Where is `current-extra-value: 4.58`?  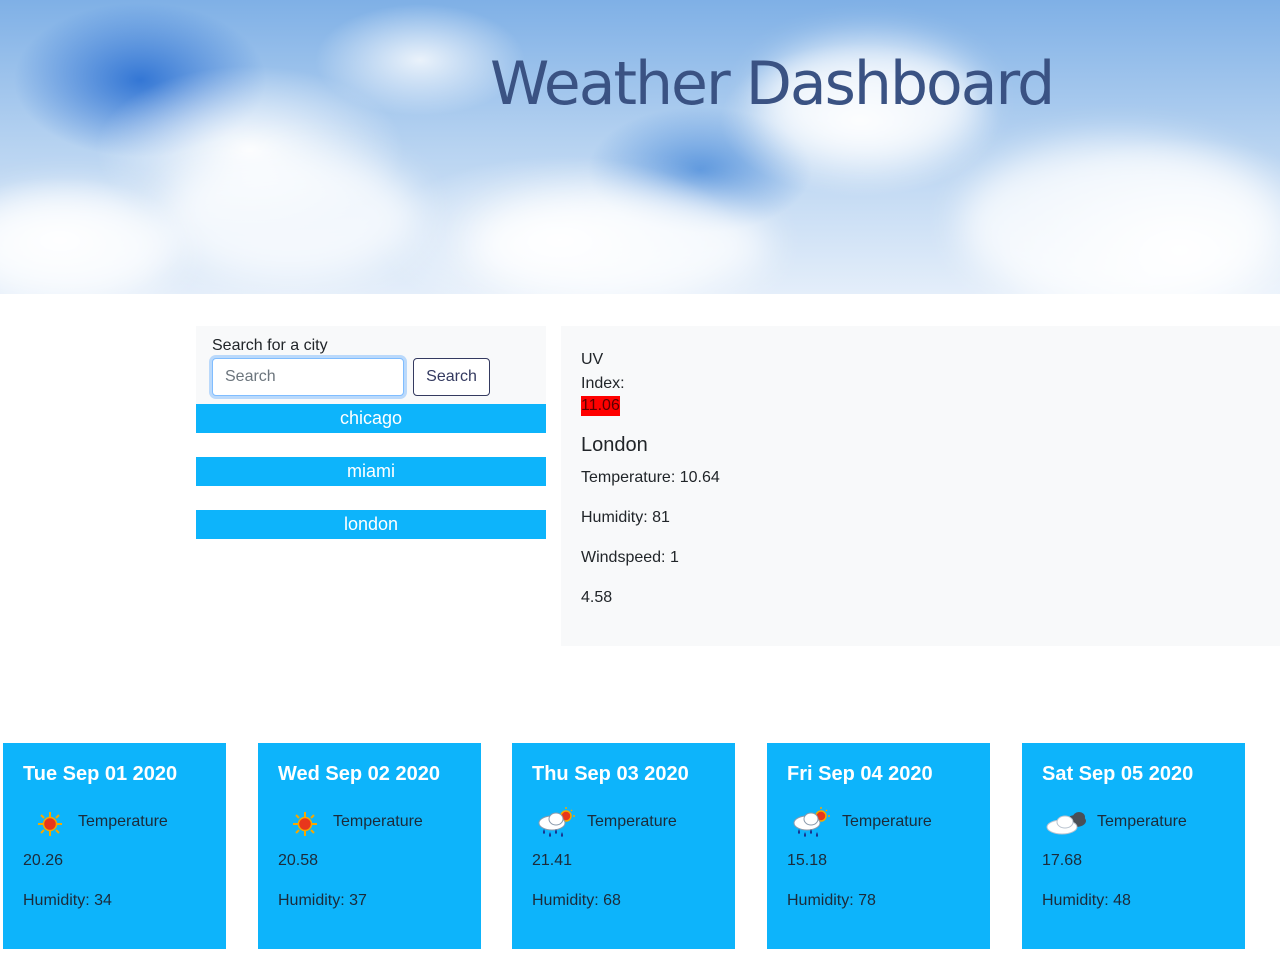
current-extra-value: 4.58 is located at coordinates (597, 597).